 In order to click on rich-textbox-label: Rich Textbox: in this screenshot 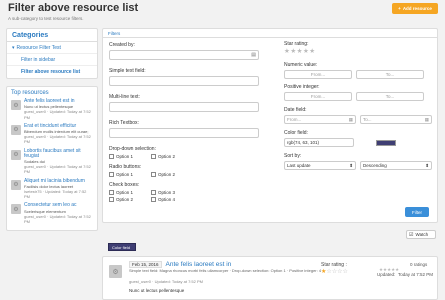, I will do `click(124, 123)`.